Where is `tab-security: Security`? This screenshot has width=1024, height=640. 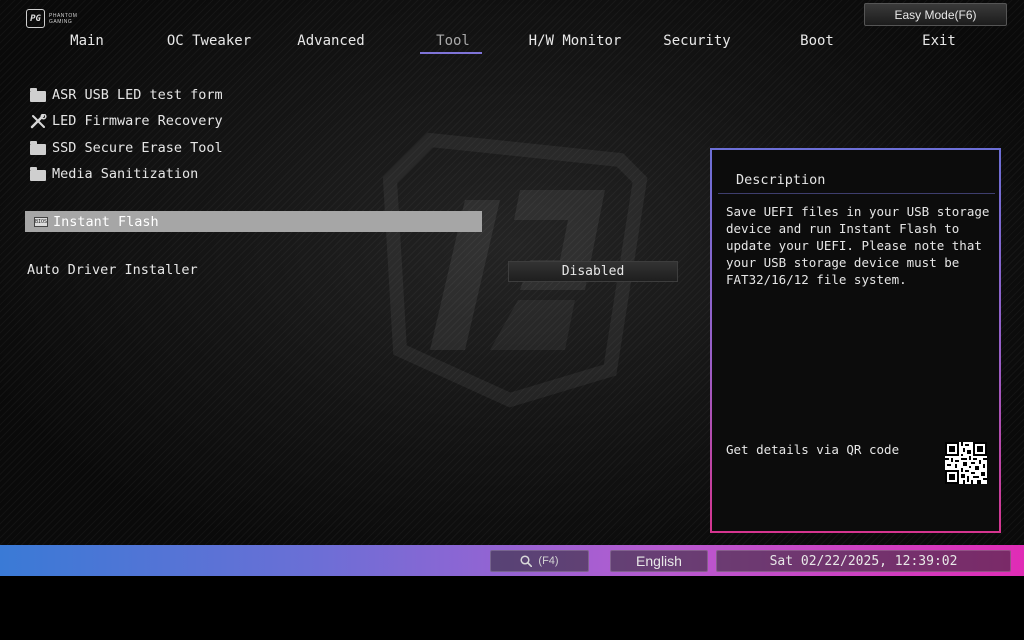
tab-security: Security is located at coordinates (697, 41).